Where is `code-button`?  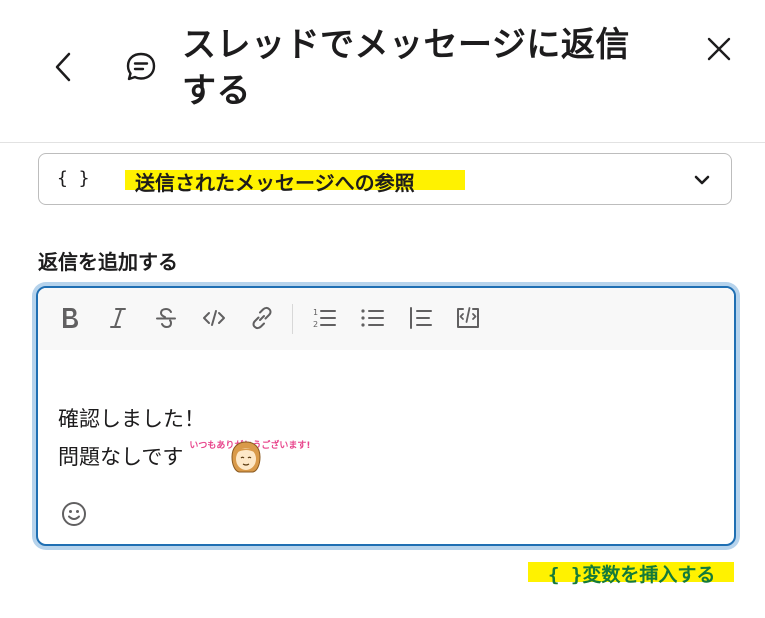
code-button is located at coordinates (214, 318).